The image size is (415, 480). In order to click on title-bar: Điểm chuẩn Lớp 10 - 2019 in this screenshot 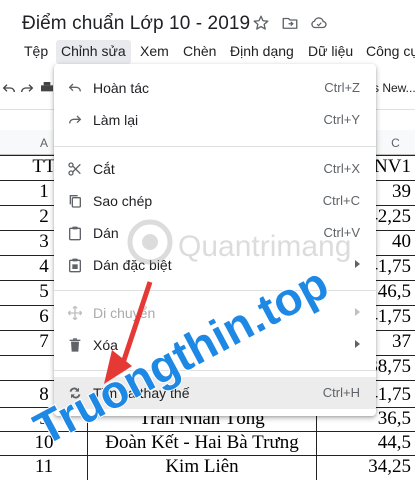, I will do `click(207, 20)`.